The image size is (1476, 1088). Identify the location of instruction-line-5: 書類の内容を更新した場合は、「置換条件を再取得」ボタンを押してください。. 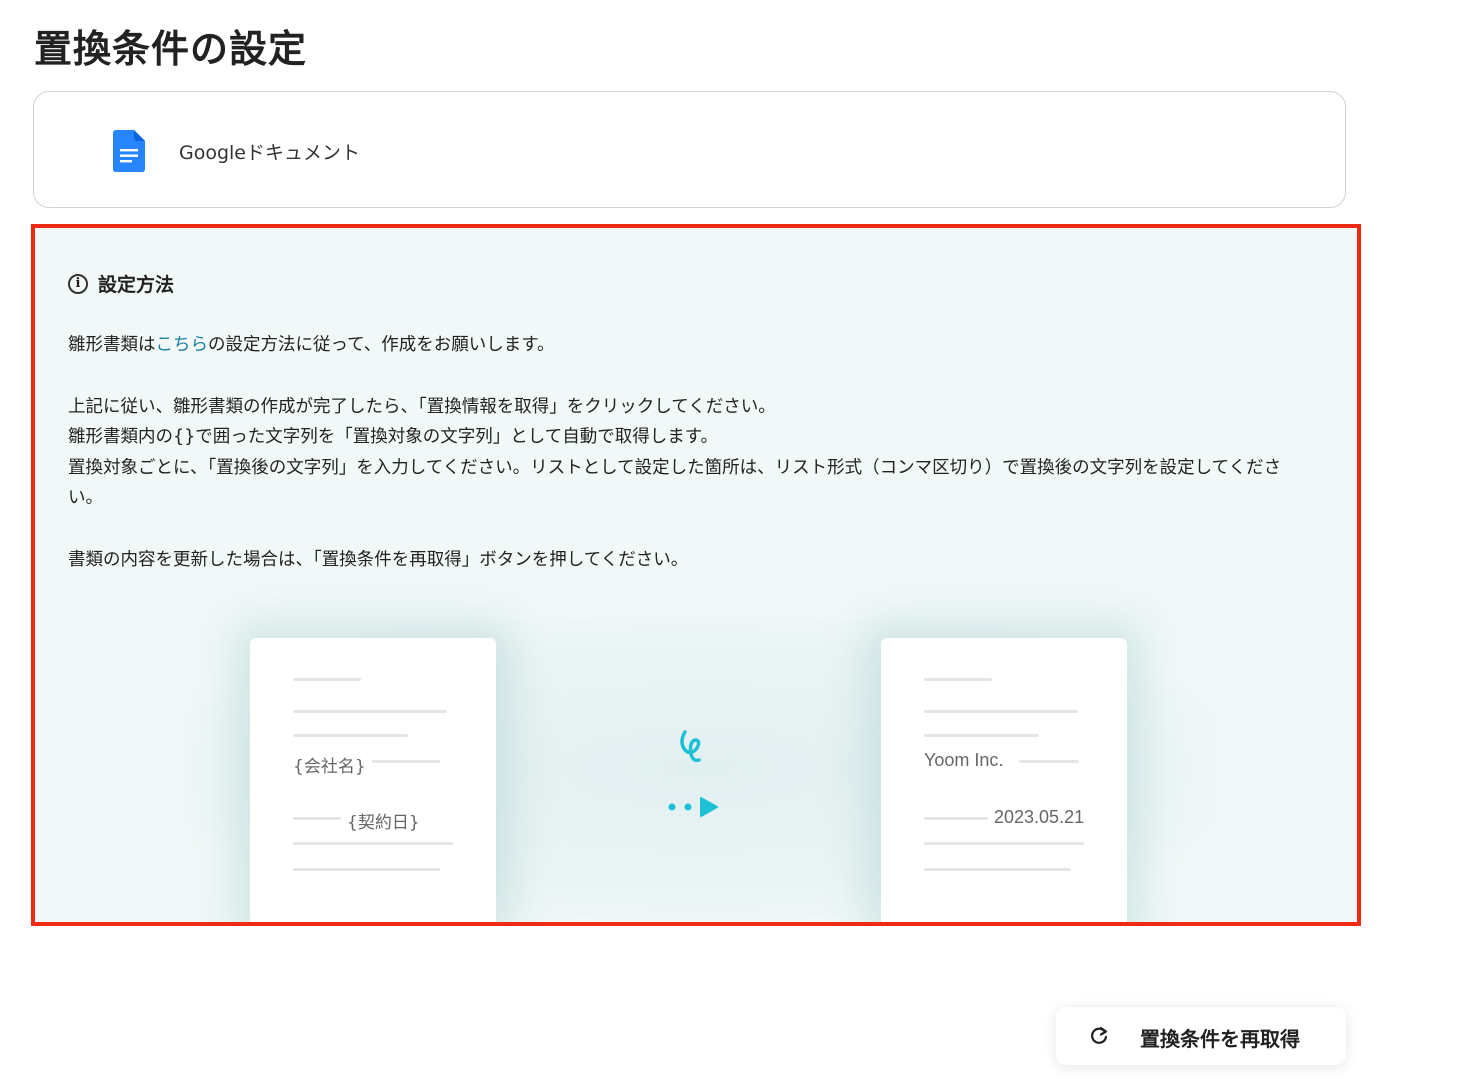
(378, 559).